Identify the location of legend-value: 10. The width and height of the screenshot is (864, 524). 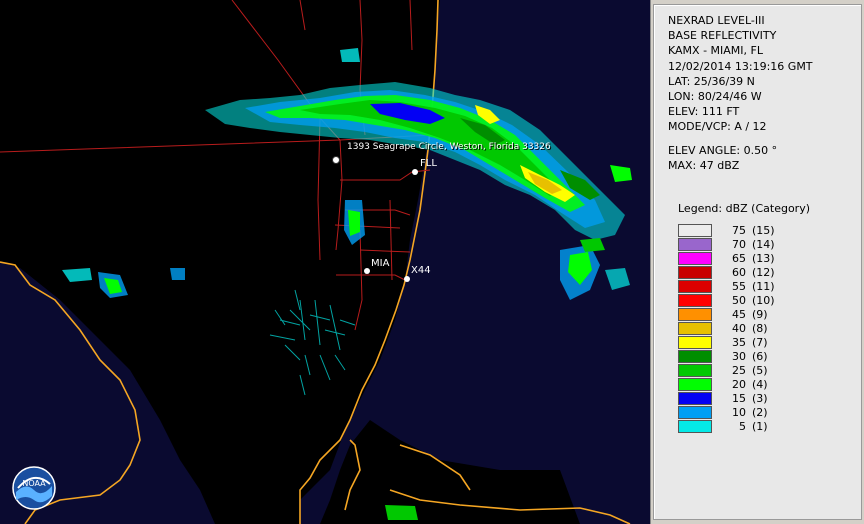
(739, 412).